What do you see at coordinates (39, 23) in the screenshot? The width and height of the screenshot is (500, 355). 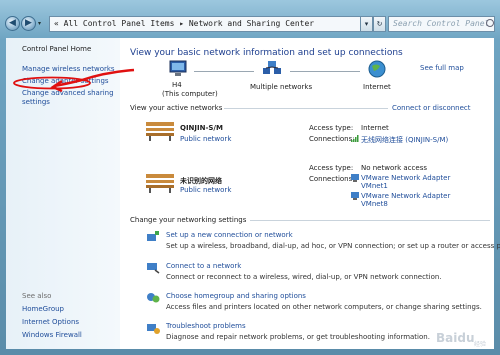 I see `recent-pages-arrow: ▾` at bounding box center [39, 23].